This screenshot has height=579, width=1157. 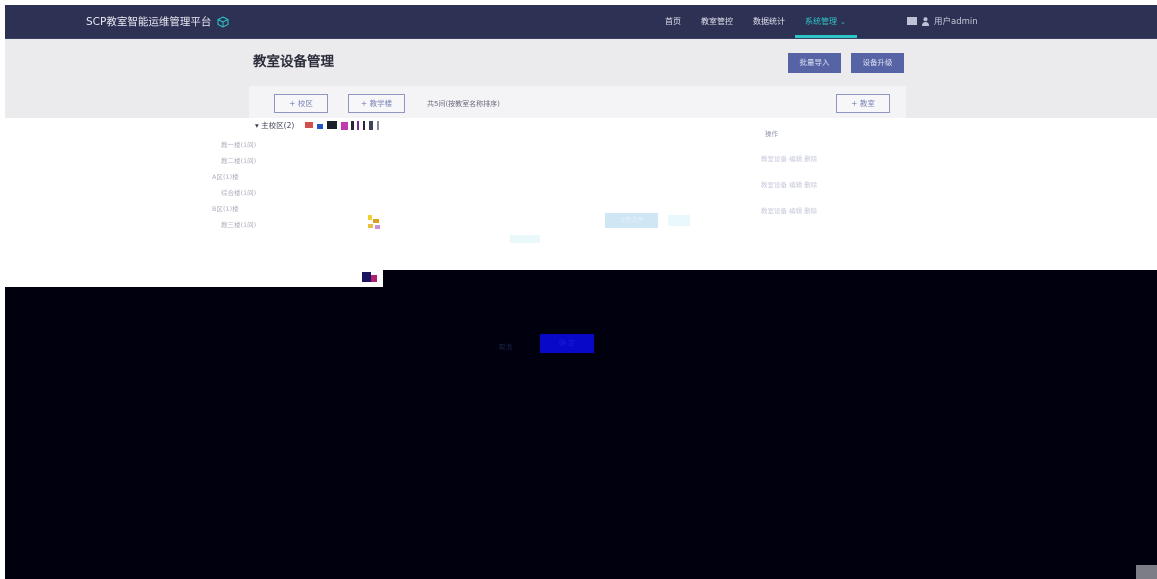 What do you see at coordinates (238, 192) in the screenshot?
I see `tree-item: 综合楼(1间)` at bounding box center [238, 192].